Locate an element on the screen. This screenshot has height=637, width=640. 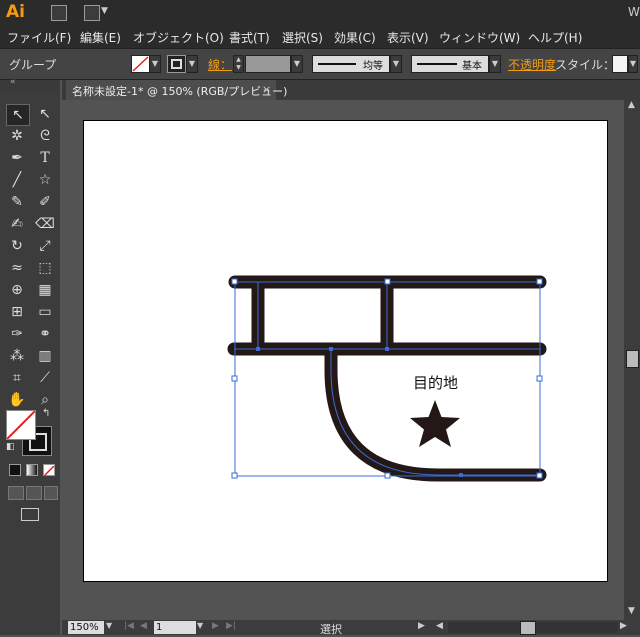
vertical-scrollbar: ▲ ▼ is located at coordinates (632, 360).